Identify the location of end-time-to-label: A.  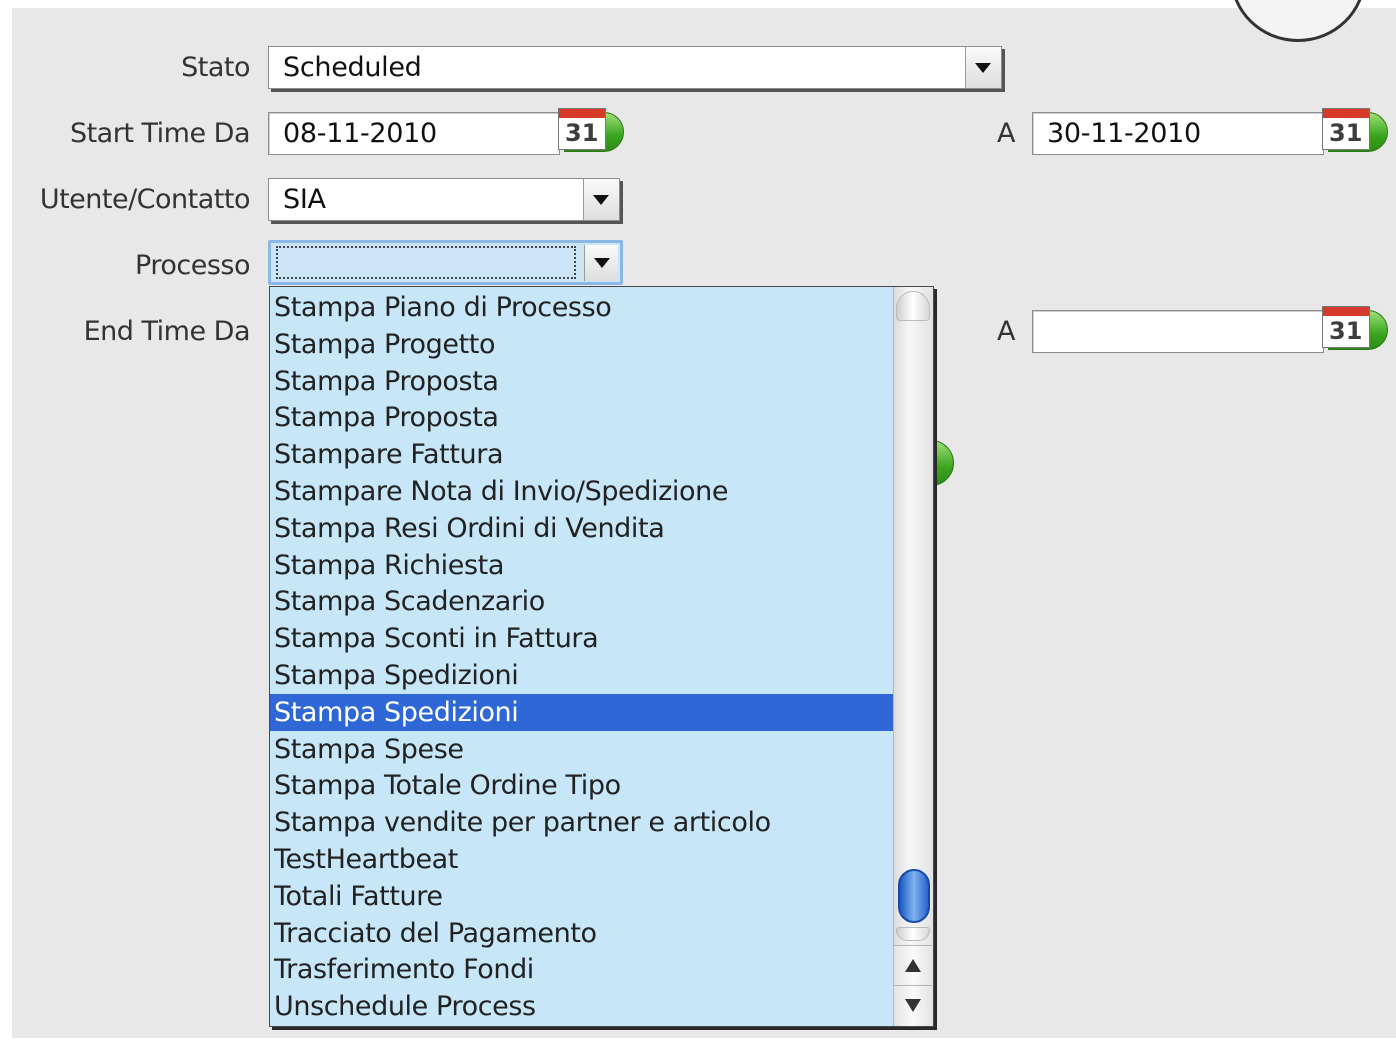
(1006, 331).